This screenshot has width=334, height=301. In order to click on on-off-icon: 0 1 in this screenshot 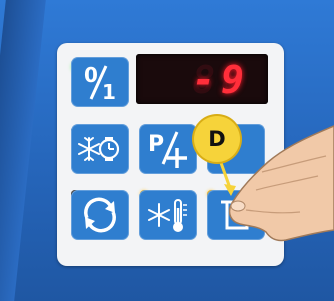, I will do `click(100, 83)`.